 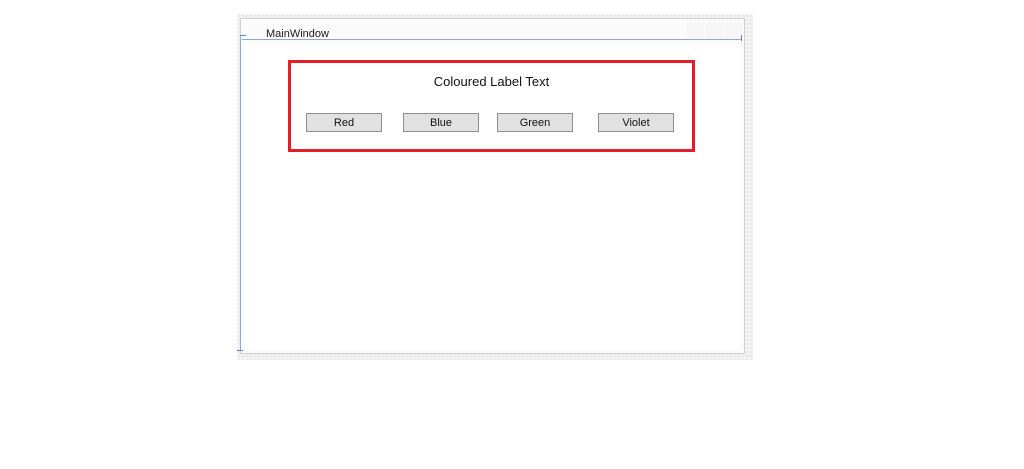 What do you see at coordinates (344, 122) in the screenshot?
I see `red-button: Red` at bounding box center [344, 122].